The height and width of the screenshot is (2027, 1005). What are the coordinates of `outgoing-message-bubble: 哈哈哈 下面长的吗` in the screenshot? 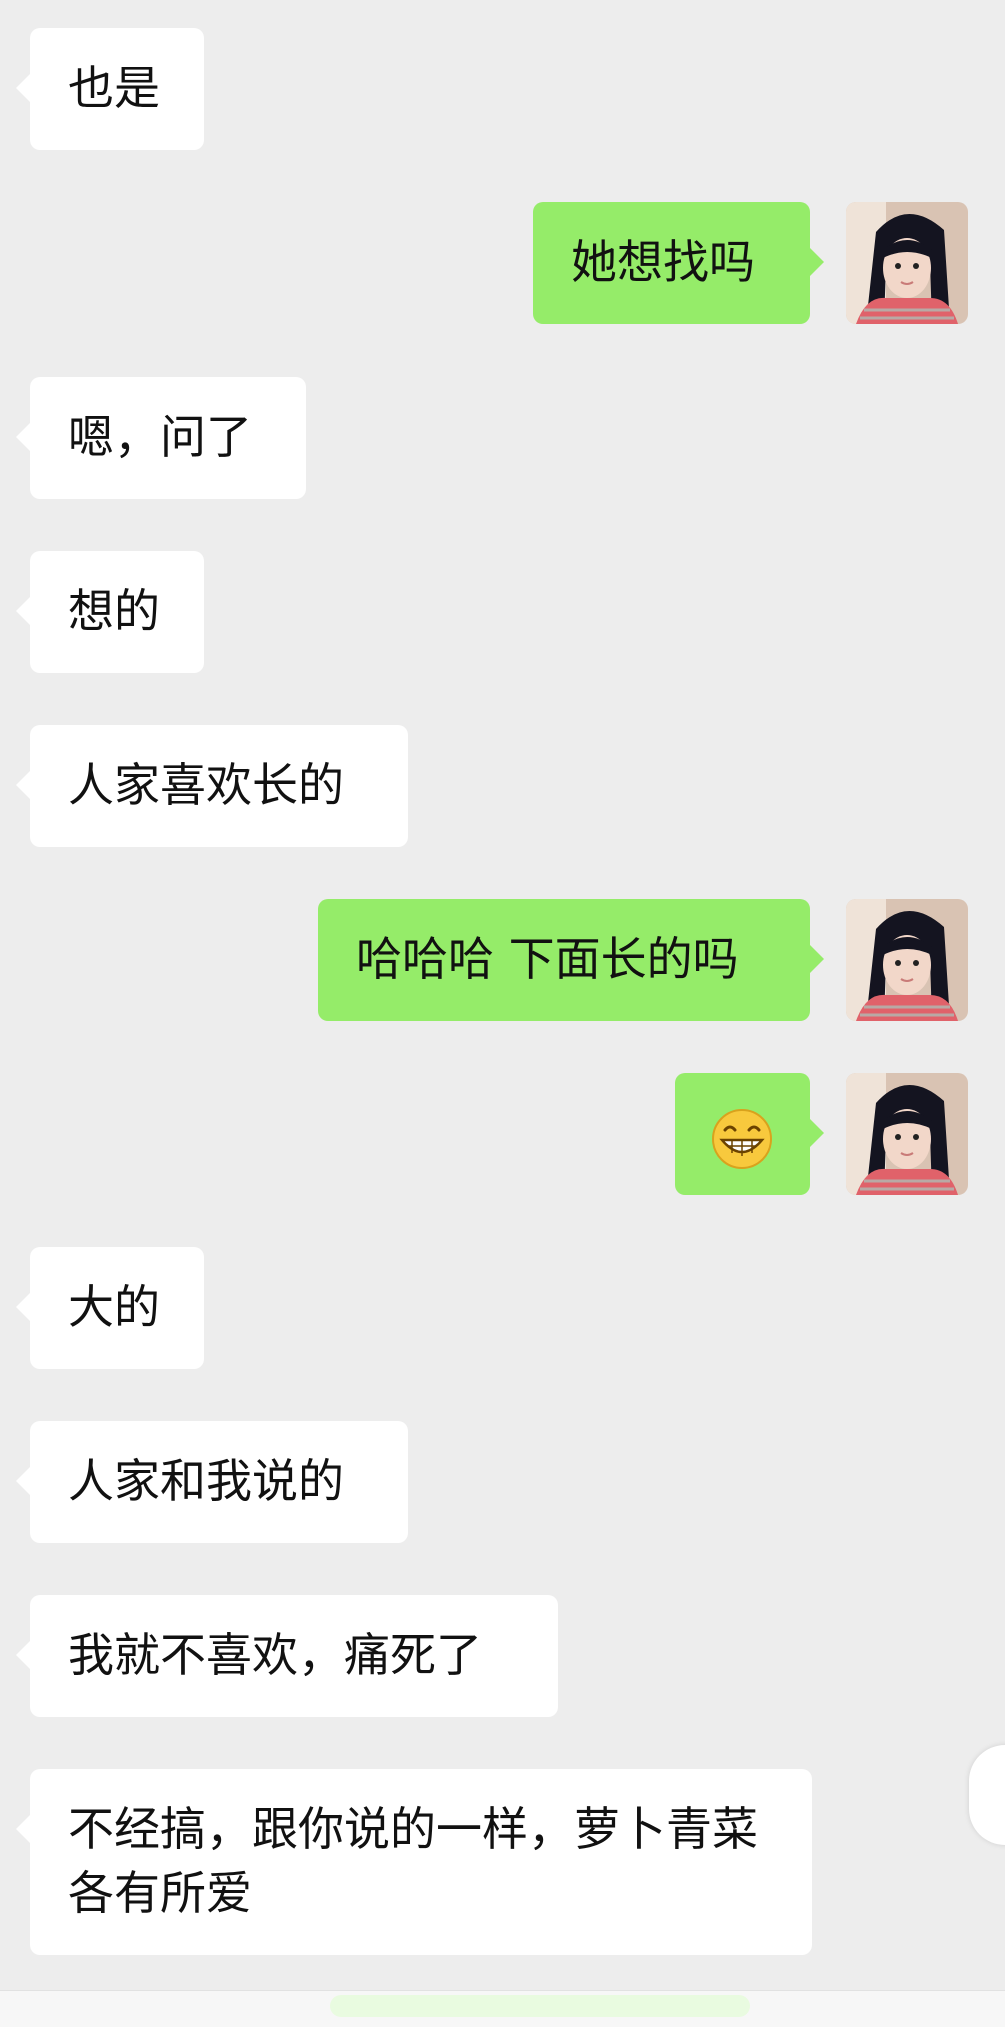 It's located at (571, 960).